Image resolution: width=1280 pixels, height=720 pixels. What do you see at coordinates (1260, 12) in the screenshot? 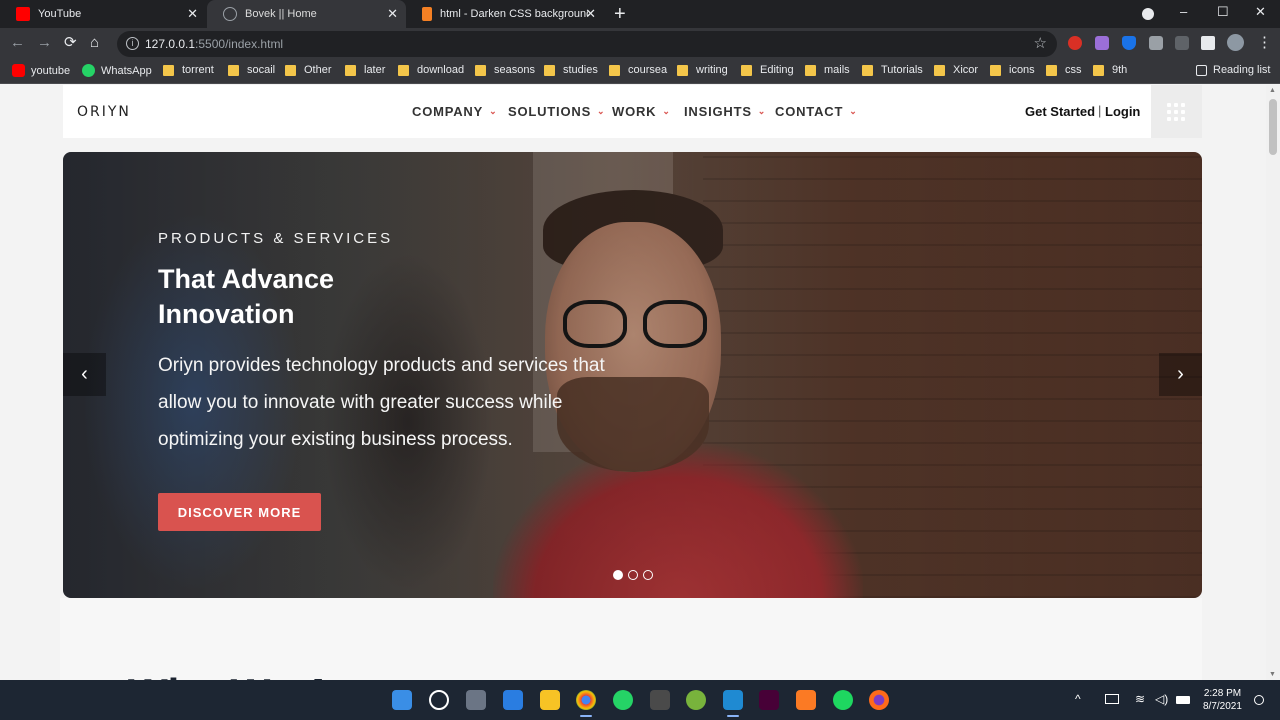
I see `close-window-button: ✕` at bounding box center [1260, 12].